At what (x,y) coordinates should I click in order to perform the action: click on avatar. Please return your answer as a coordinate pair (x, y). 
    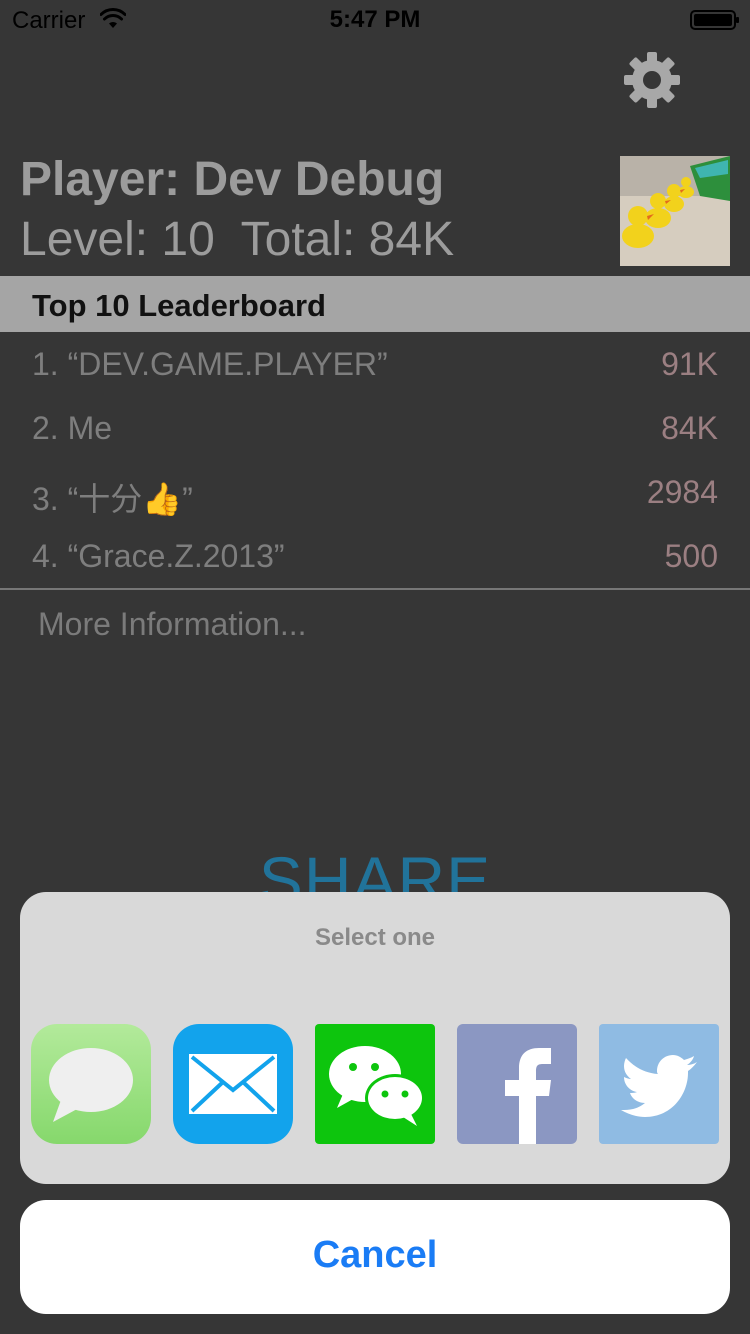
    Looking at the image, I should click on (675, 211).